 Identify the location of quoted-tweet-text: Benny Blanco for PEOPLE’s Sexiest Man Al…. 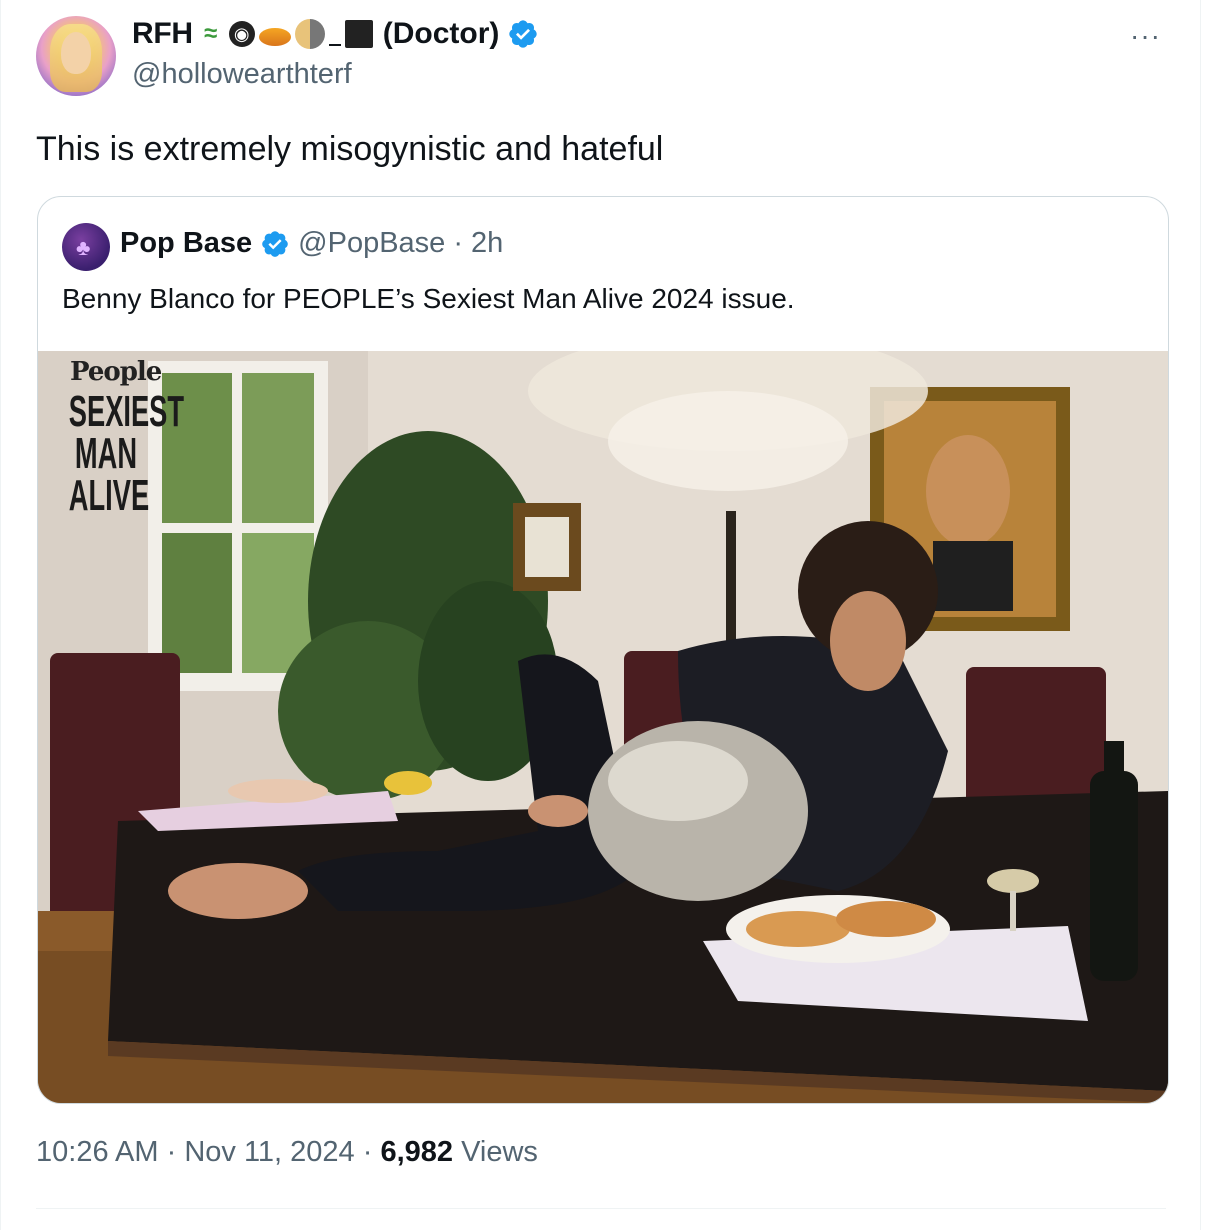
(428, 298).